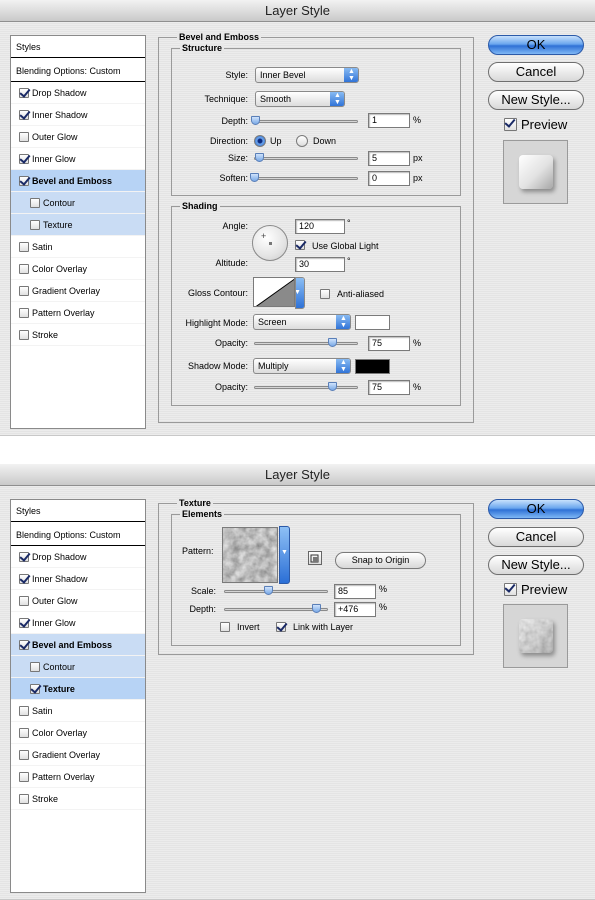 Image resolution: width=595 pixels, height=900 pixels. I want to click on anti-aliased-checkbox, so click(325, 294).